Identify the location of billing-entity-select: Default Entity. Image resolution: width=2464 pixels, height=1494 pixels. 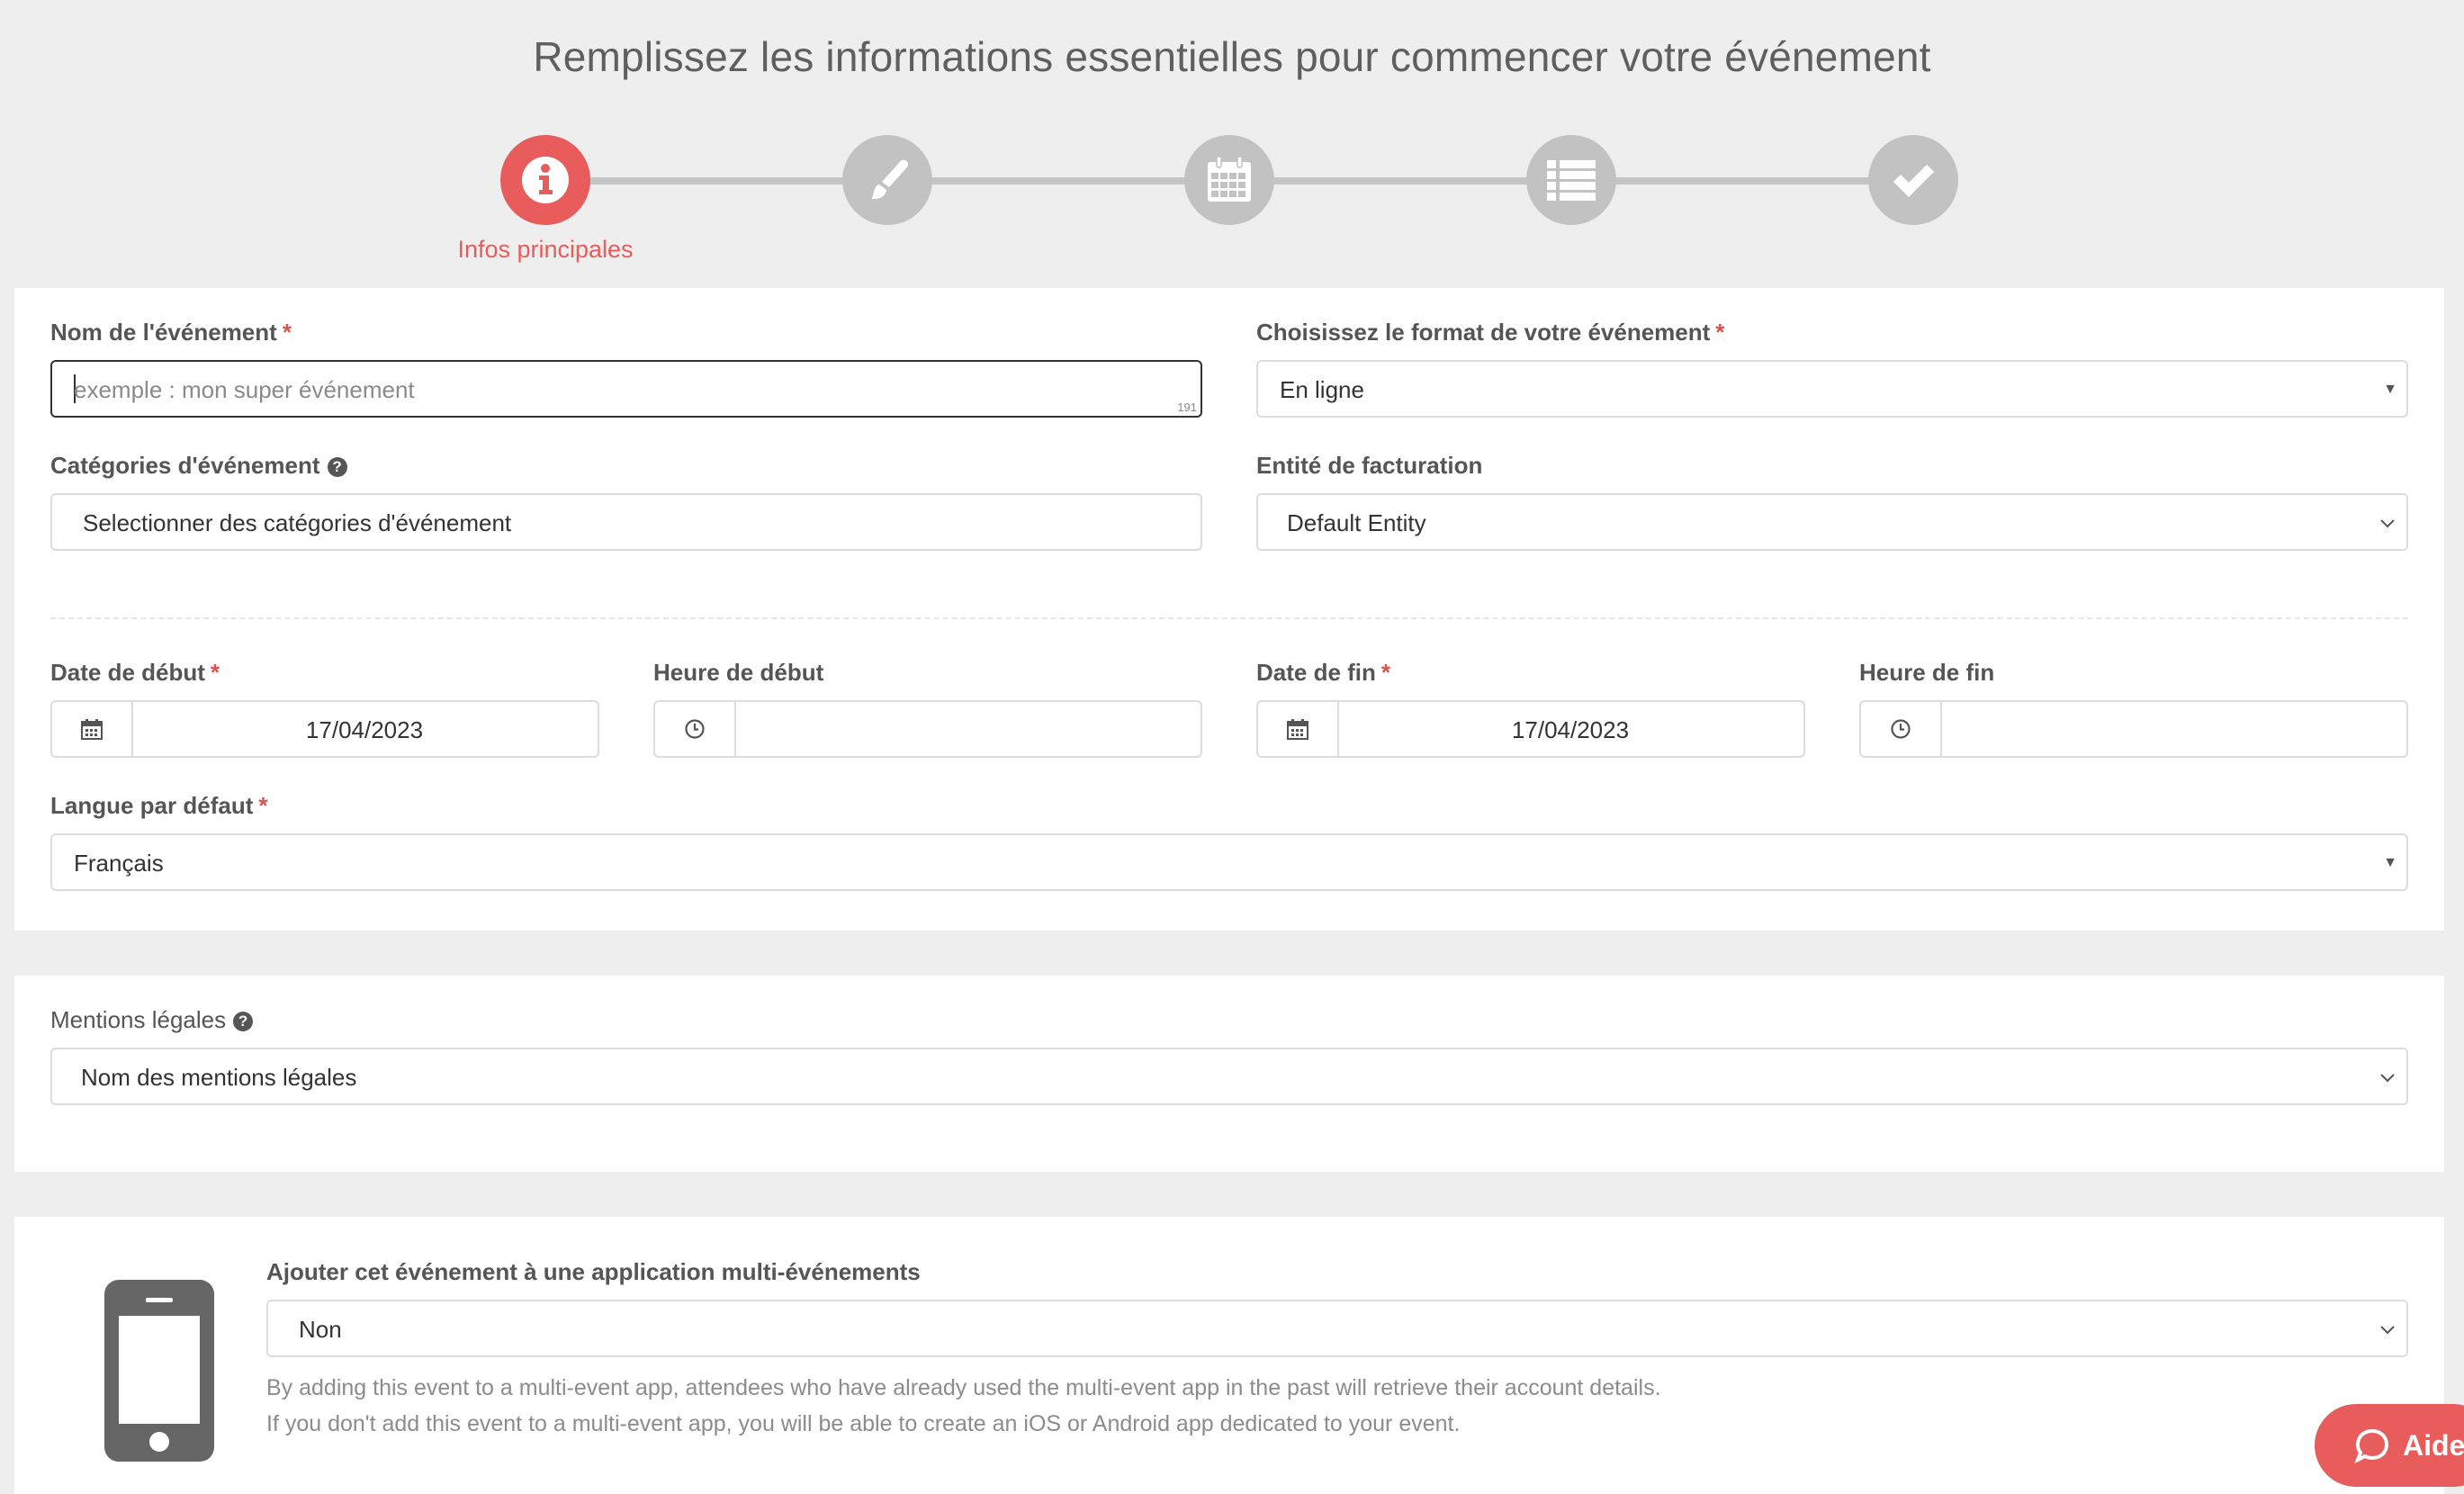
(1832, 522).